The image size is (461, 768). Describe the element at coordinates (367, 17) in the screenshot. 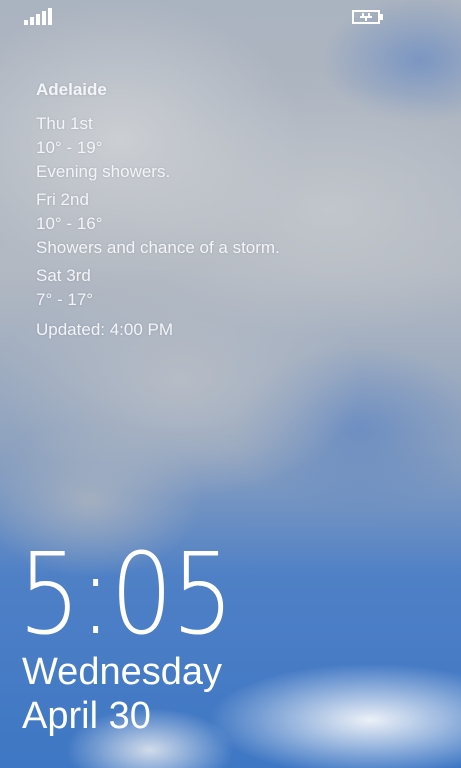

I see `battery-charging-icon` at that location.